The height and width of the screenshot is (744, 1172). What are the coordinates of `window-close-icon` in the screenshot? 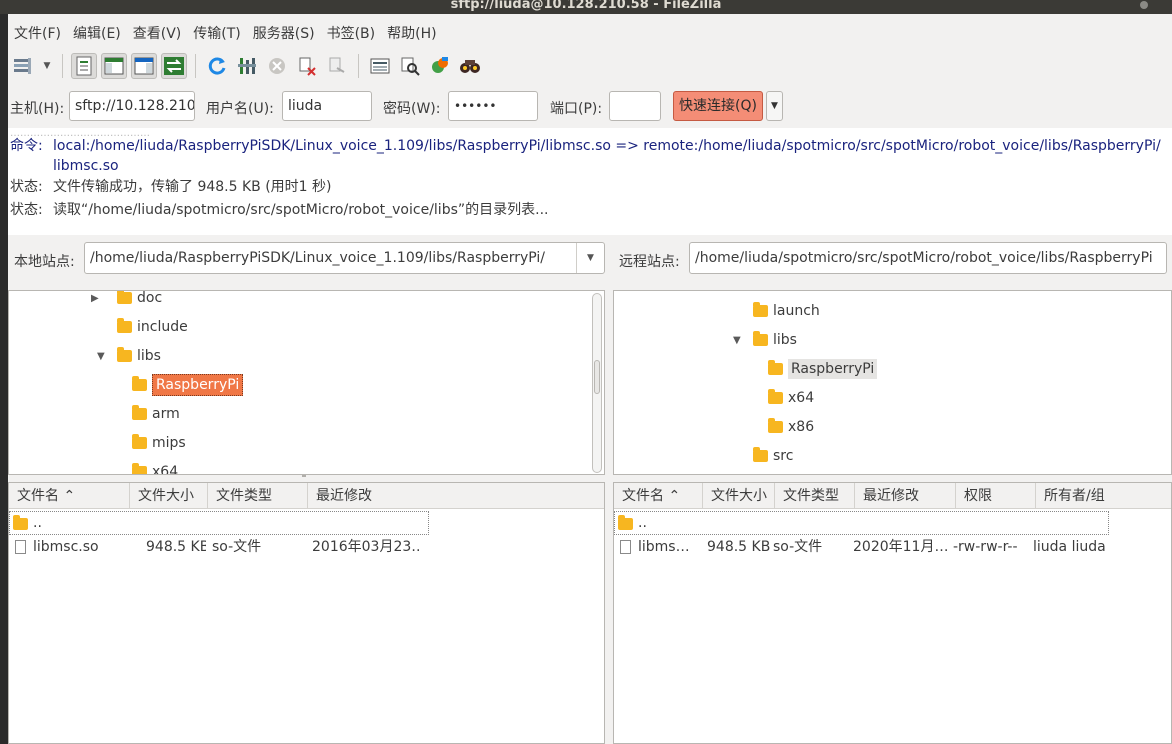 It's located at (1144, 5).